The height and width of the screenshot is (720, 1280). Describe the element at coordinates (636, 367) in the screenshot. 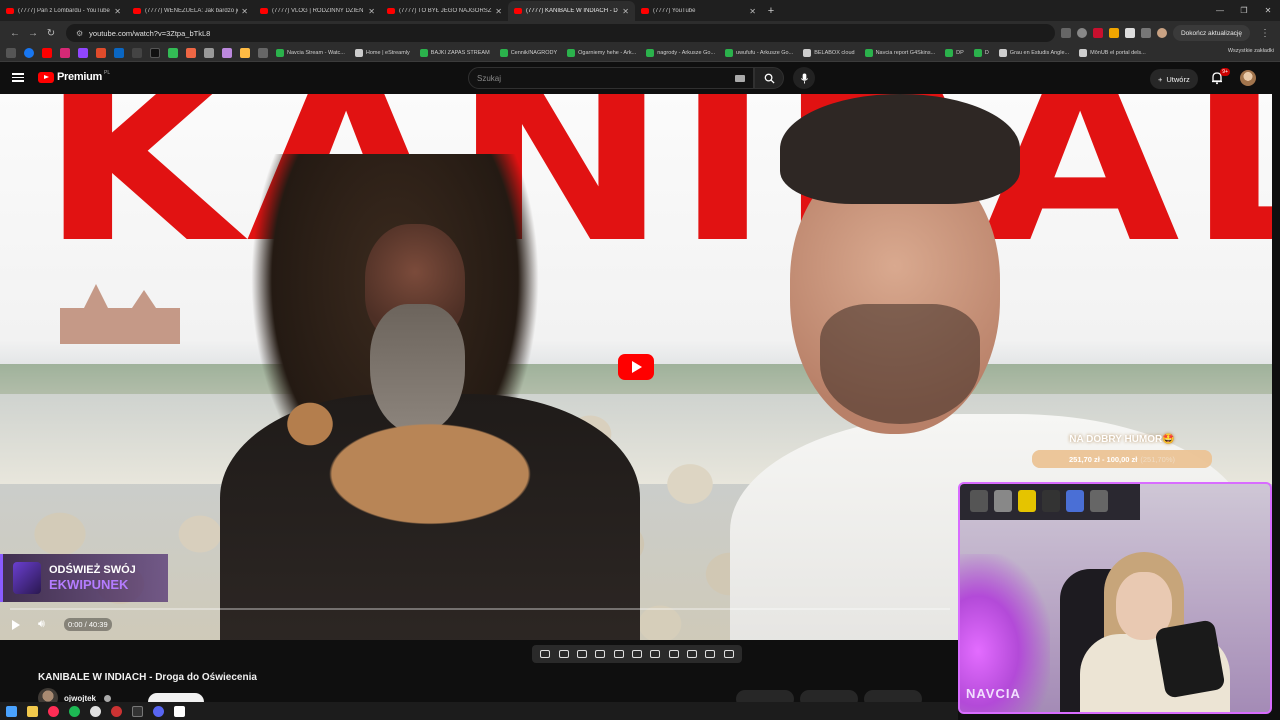

I see `big-play-button` at that location.